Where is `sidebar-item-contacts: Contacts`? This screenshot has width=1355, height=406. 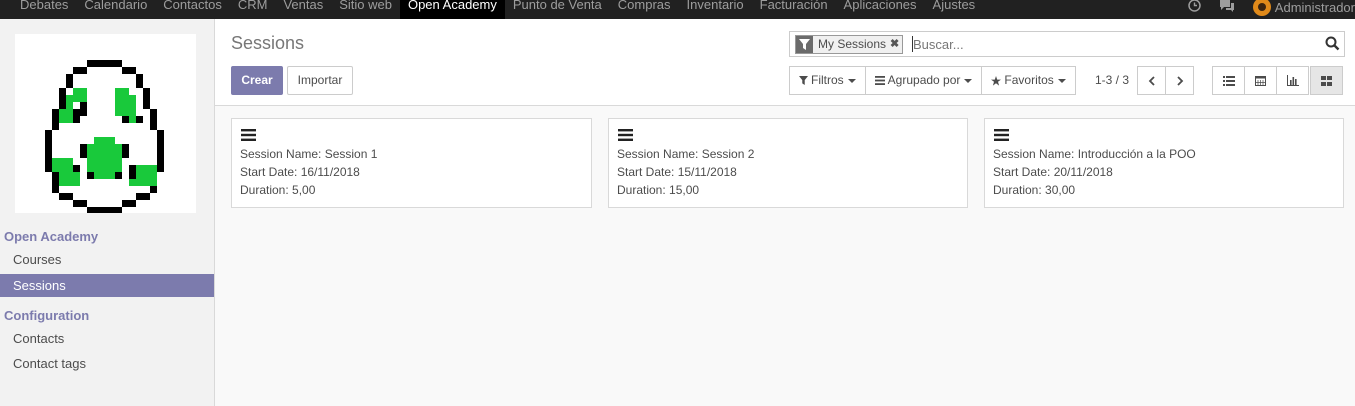
sidebar-item-contacts: Contacts is located at coordinates (107, 338).